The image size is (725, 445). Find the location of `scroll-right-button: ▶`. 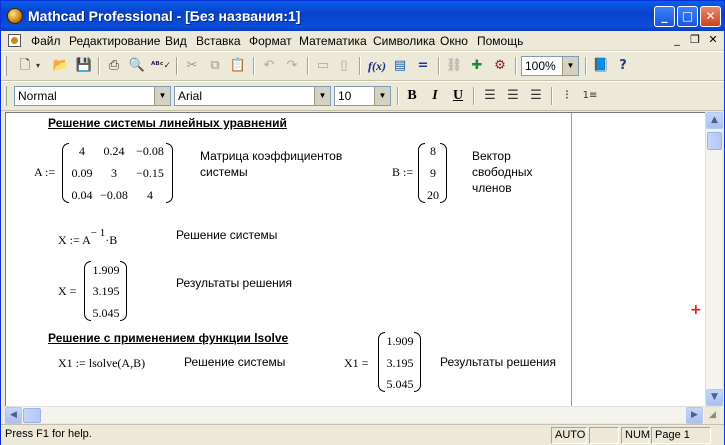

scroll-right-button: ▶ is located at coordinates (694, 415).